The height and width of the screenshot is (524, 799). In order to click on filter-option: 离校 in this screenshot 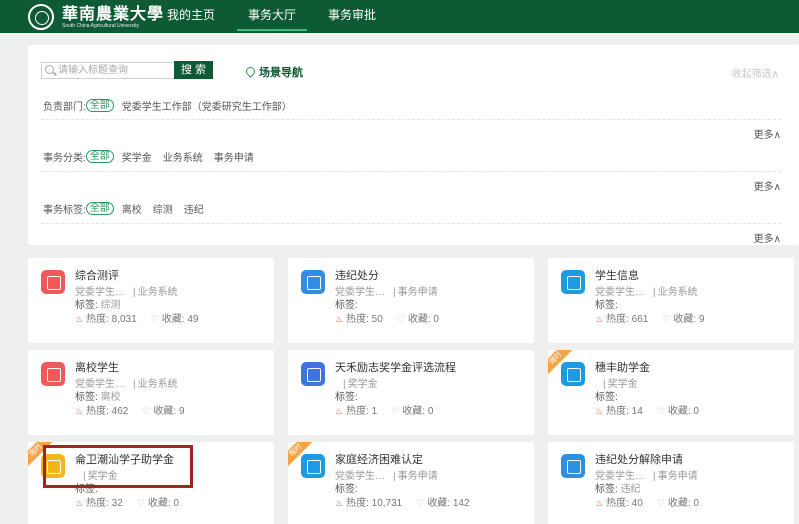, I will do `click(132, 208)`.